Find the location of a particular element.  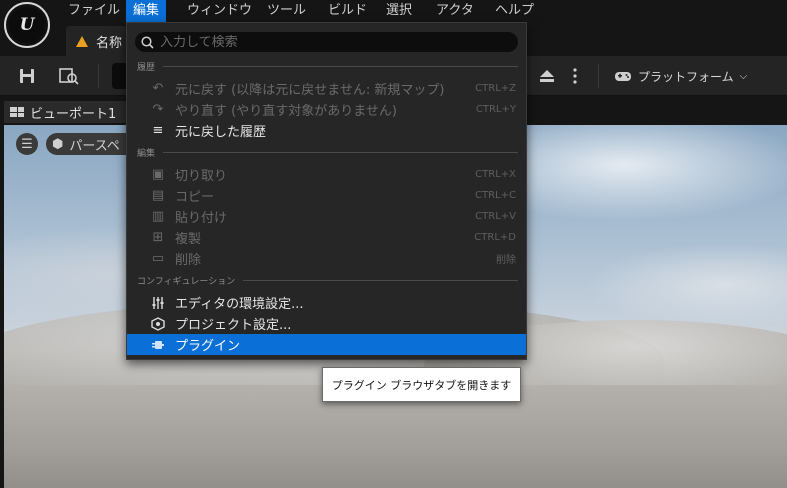

chevron-down-icon: ⌵ is located at coordinates (743, 76).